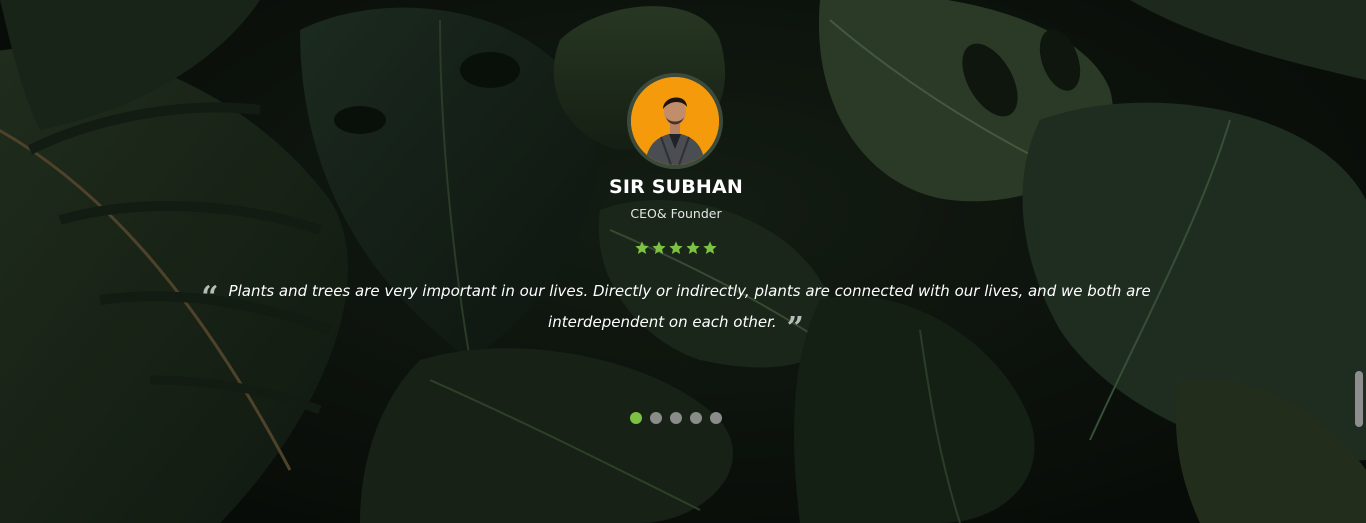 This screenshot has height=523, width=1366. Describe the element at coordinates (210, 297) in the screenshot. I see `quote-open-icon: “` at that location.